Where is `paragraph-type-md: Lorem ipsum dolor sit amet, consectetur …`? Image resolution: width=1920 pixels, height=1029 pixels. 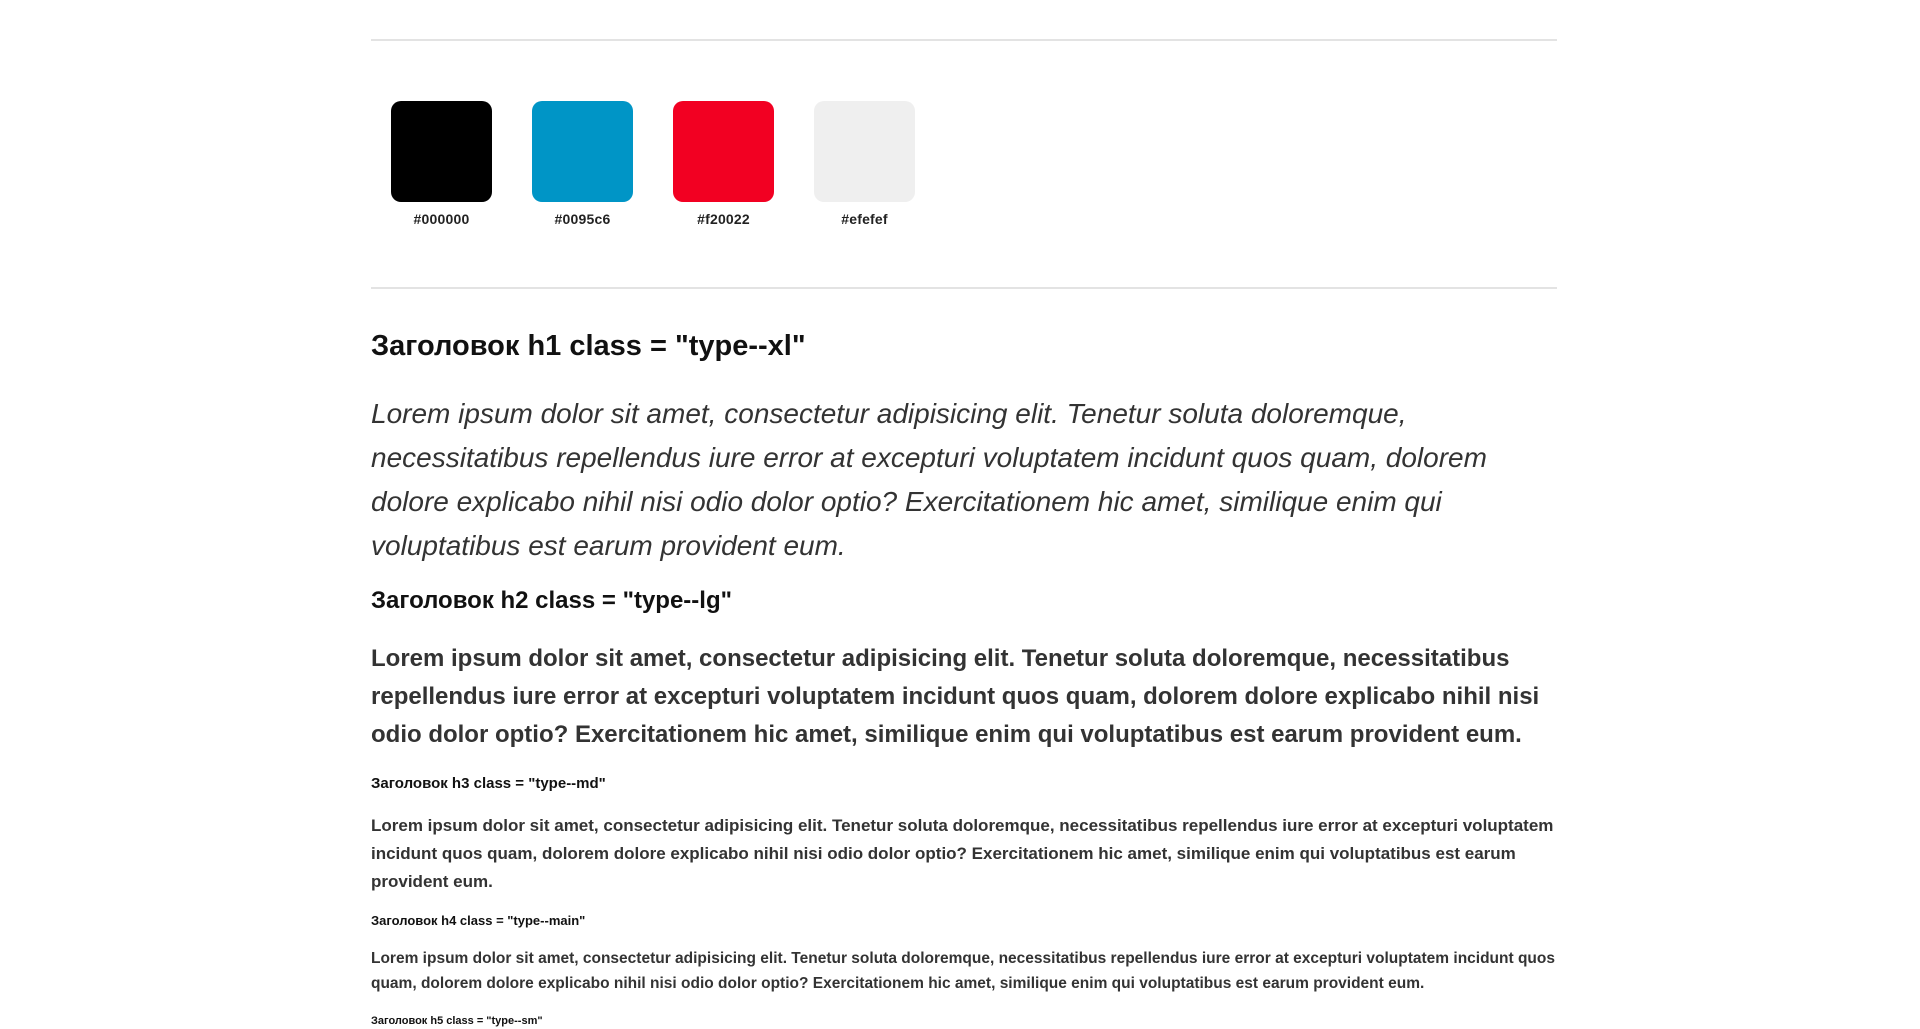 paragraph-type-md: Lorem ipsum dolor sit amet, consectetur … is located at coordinates (962, 853).